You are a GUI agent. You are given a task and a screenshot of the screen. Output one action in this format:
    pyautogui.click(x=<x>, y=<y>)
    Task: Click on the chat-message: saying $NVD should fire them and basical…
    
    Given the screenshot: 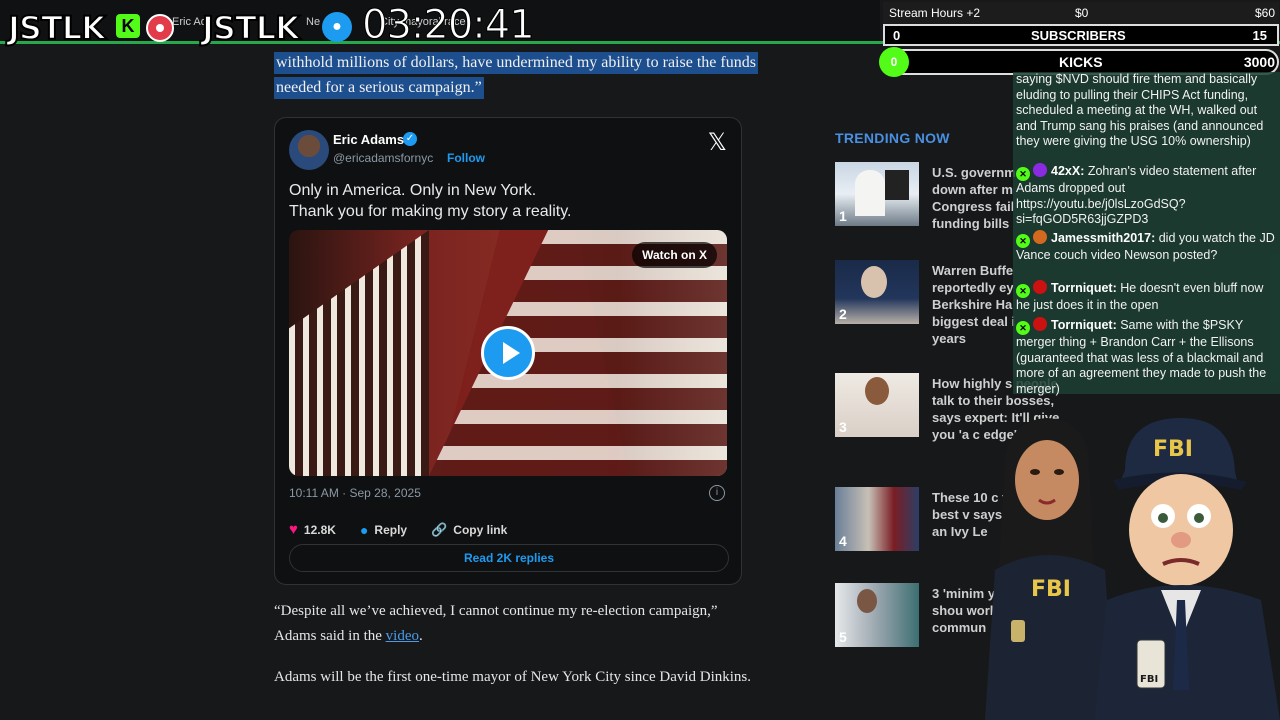 What is the action you would take?
    pyautogui.click(x=1147, y=111)
    